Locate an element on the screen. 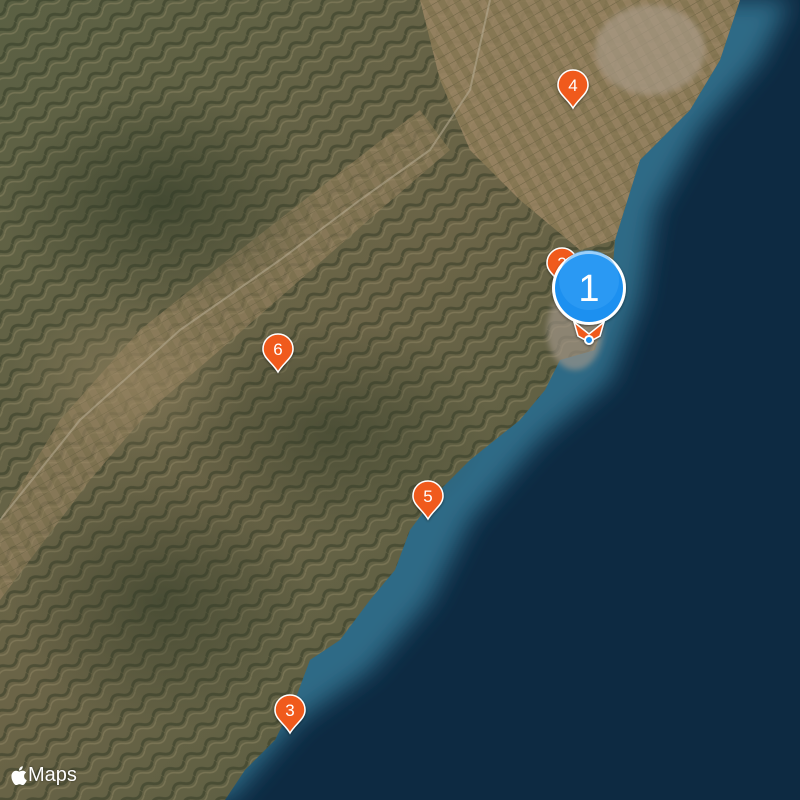 The image size is (800, 800). pin-label: 4 is located at coordinates (572, 85).